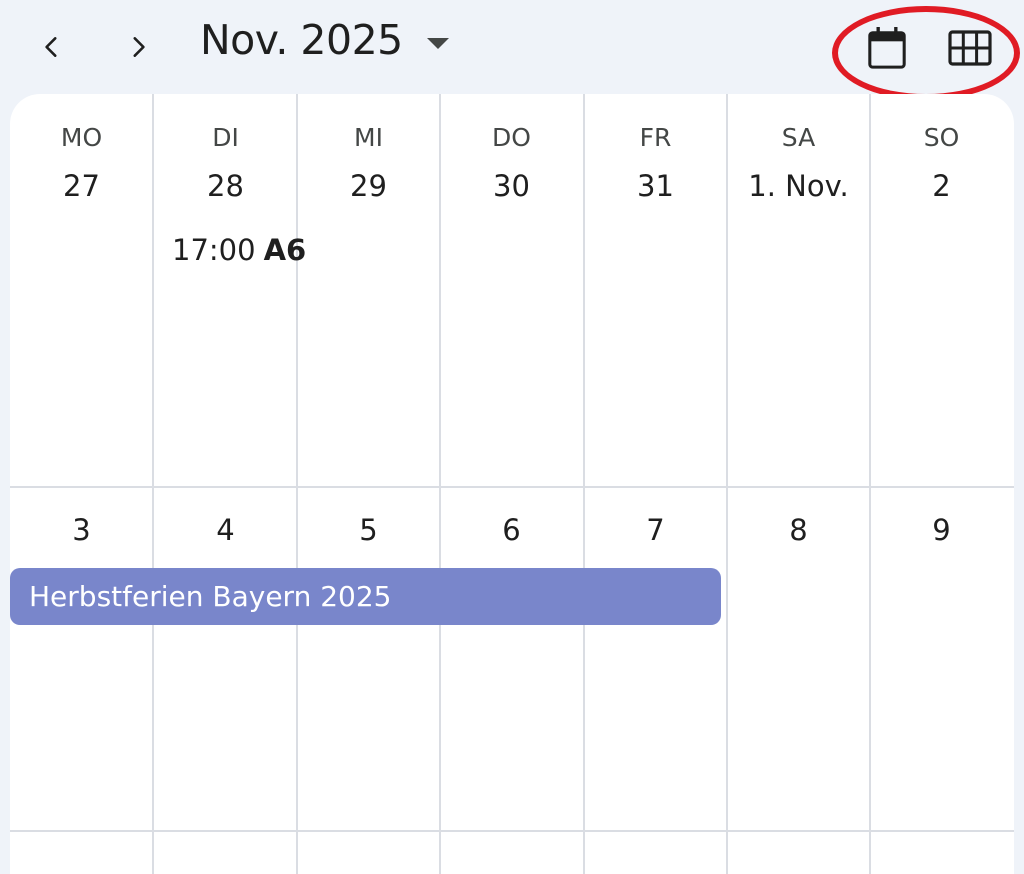 This screenshot has height=874, width=1024. Describe the element at coordinates (81, 462) in the screenshot. I see `day-cell: 3` at that location.